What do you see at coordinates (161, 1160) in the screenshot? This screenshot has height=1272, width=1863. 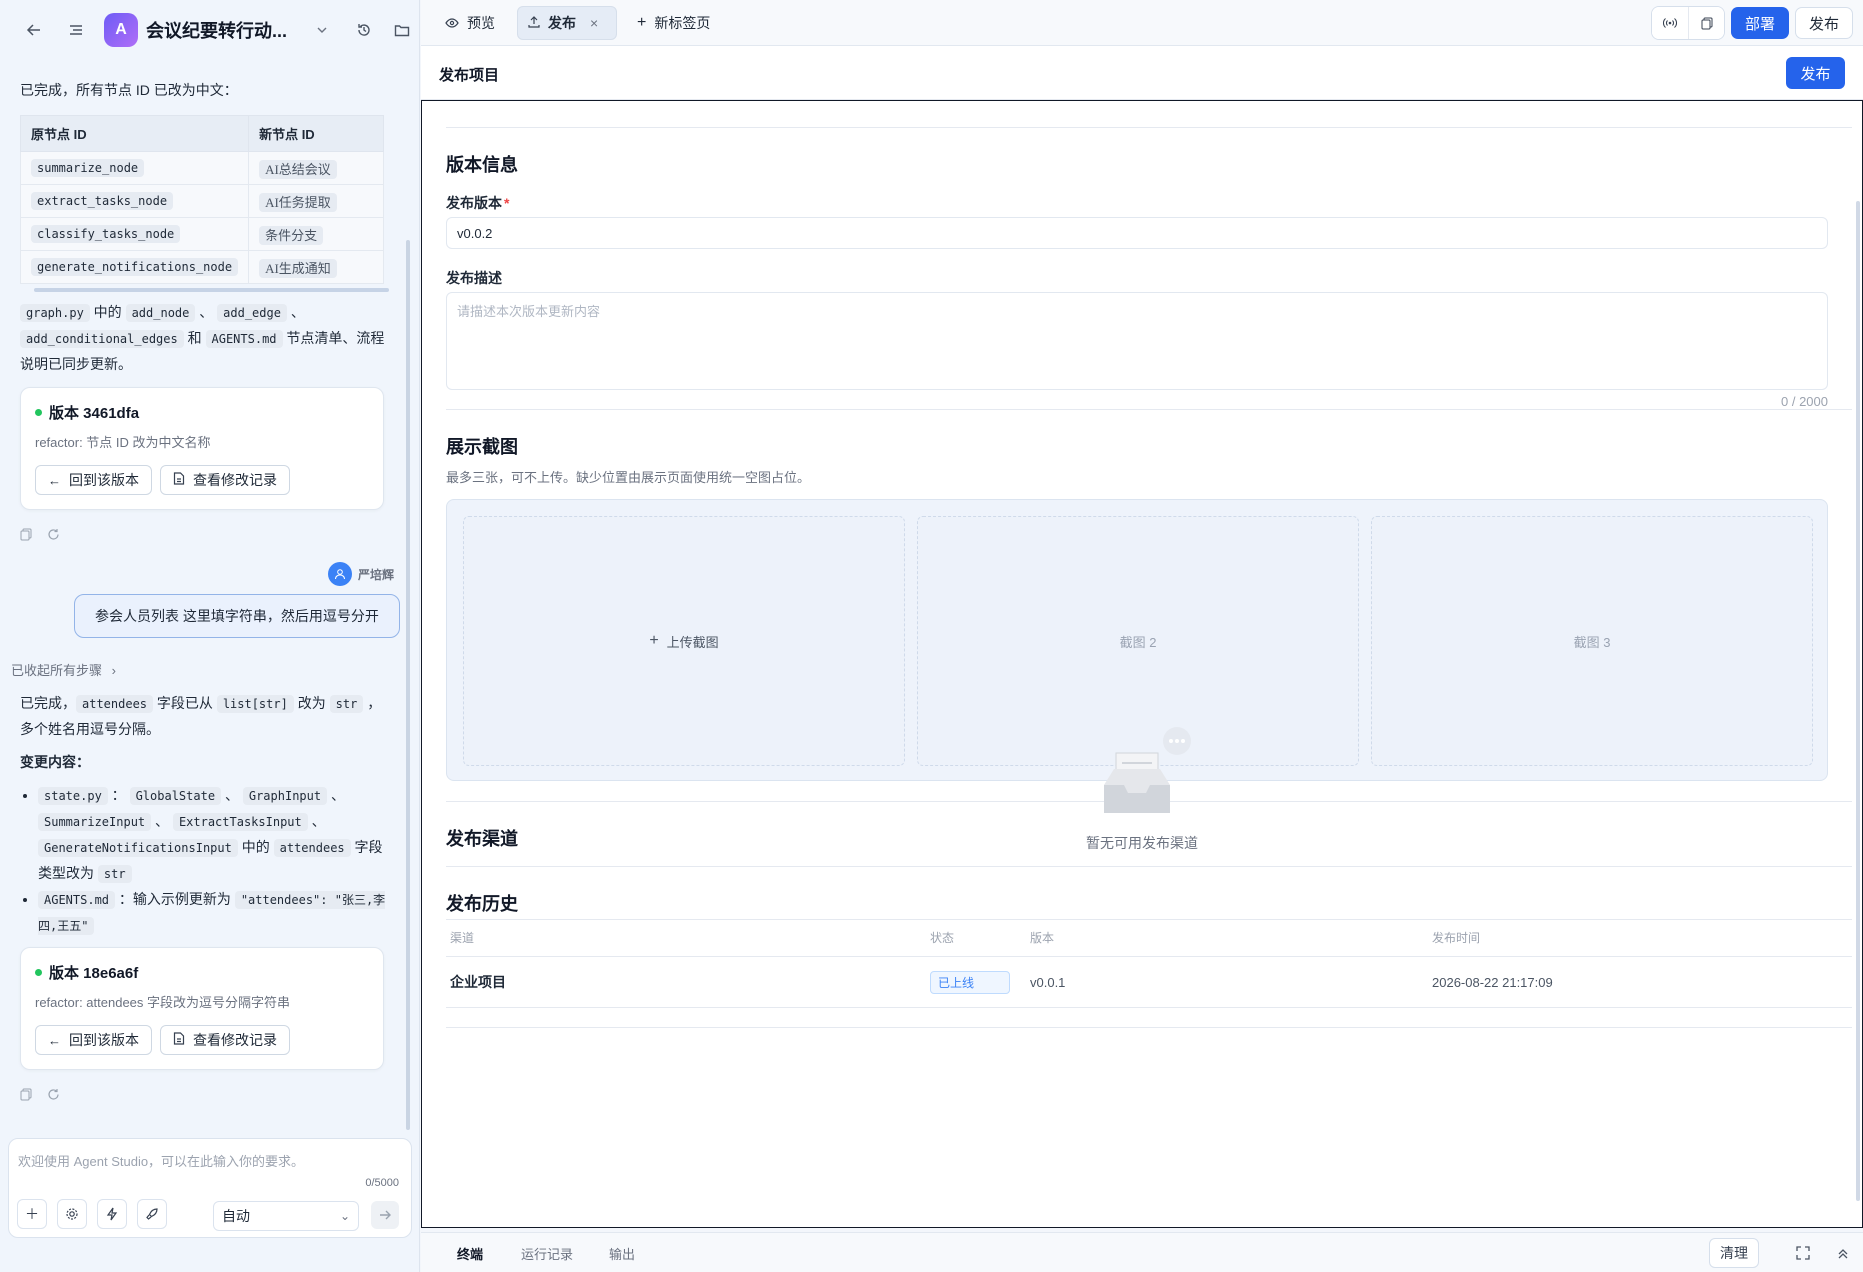 I see `chat-input-placeholder: 欢迎使用 Agent Studio，可以在此输入你的要求。` at bounding box center [161, 1160].